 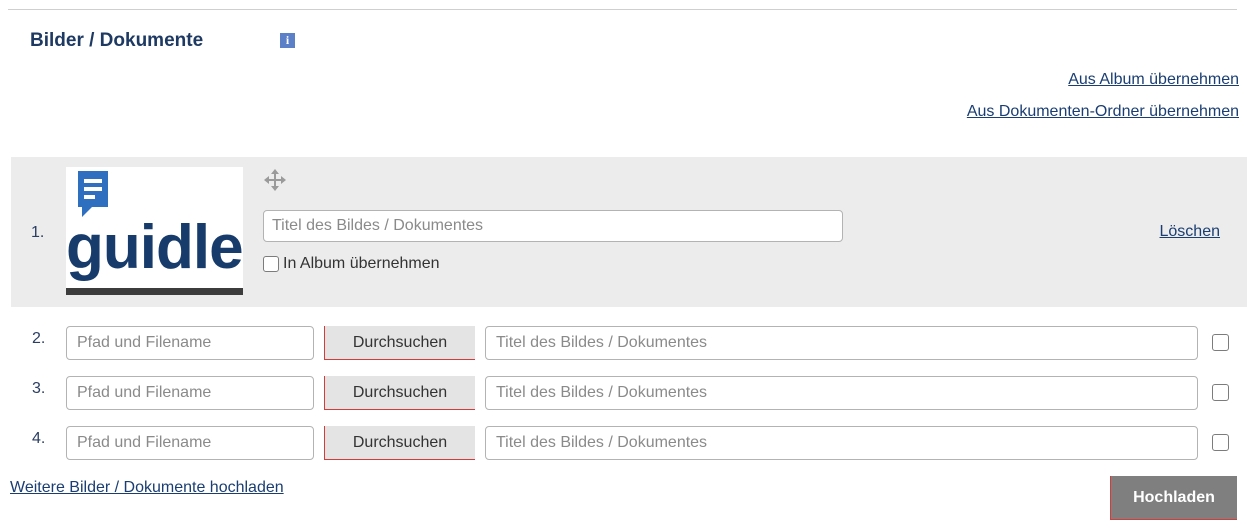 What do you see at coordinates (154, 291) in the screenshot?
I see `logo-underline` at bounding box center [154, 291].